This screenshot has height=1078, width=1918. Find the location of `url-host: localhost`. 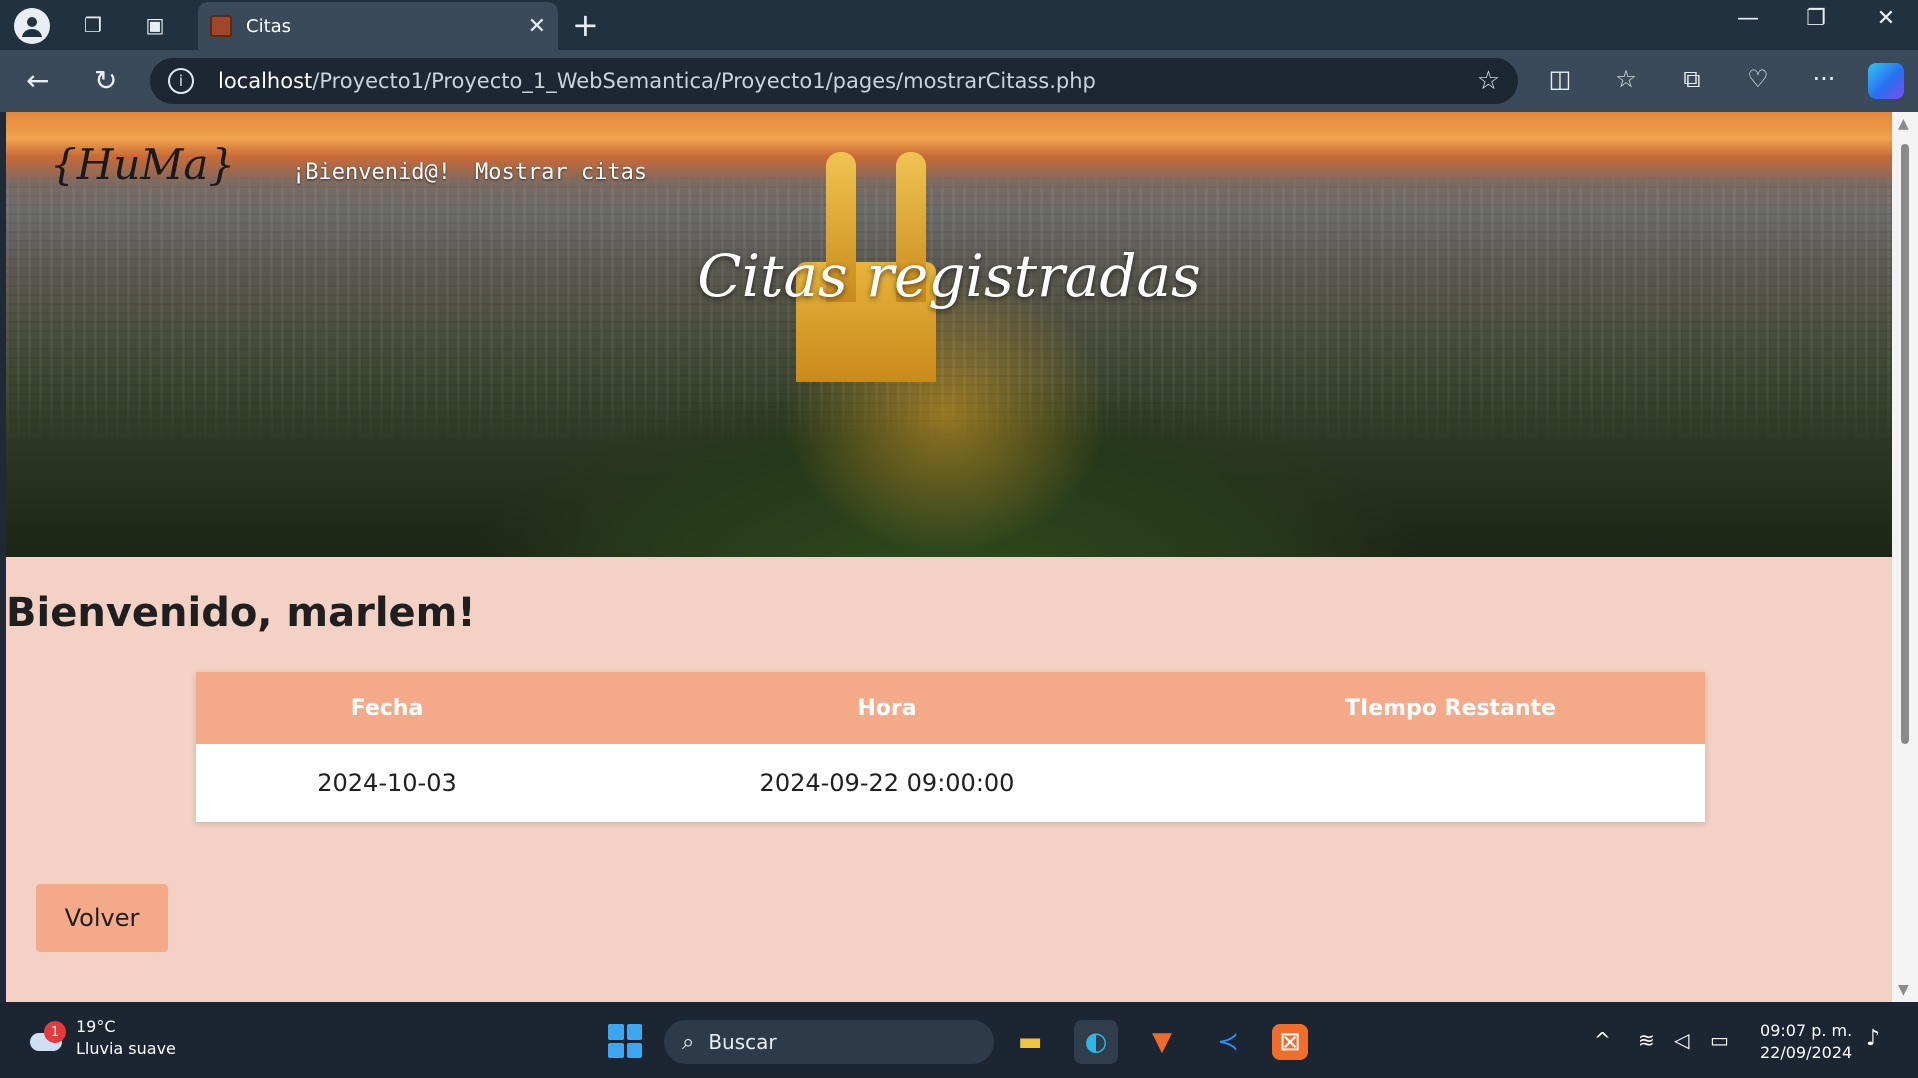

url-host: localhost is located at coordinates (265, 81).